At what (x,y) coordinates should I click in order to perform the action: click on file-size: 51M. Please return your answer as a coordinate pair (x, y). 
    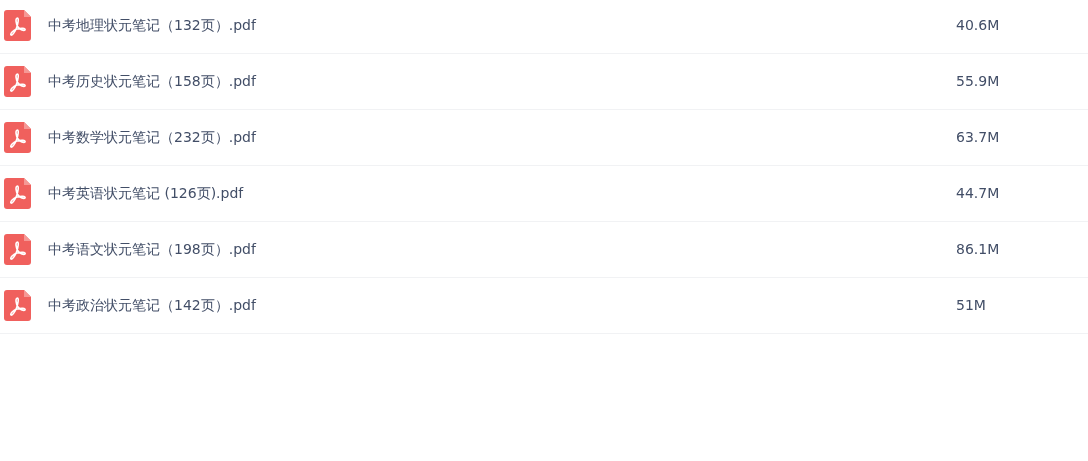
    Looking at the image, I should click on (971, 305).